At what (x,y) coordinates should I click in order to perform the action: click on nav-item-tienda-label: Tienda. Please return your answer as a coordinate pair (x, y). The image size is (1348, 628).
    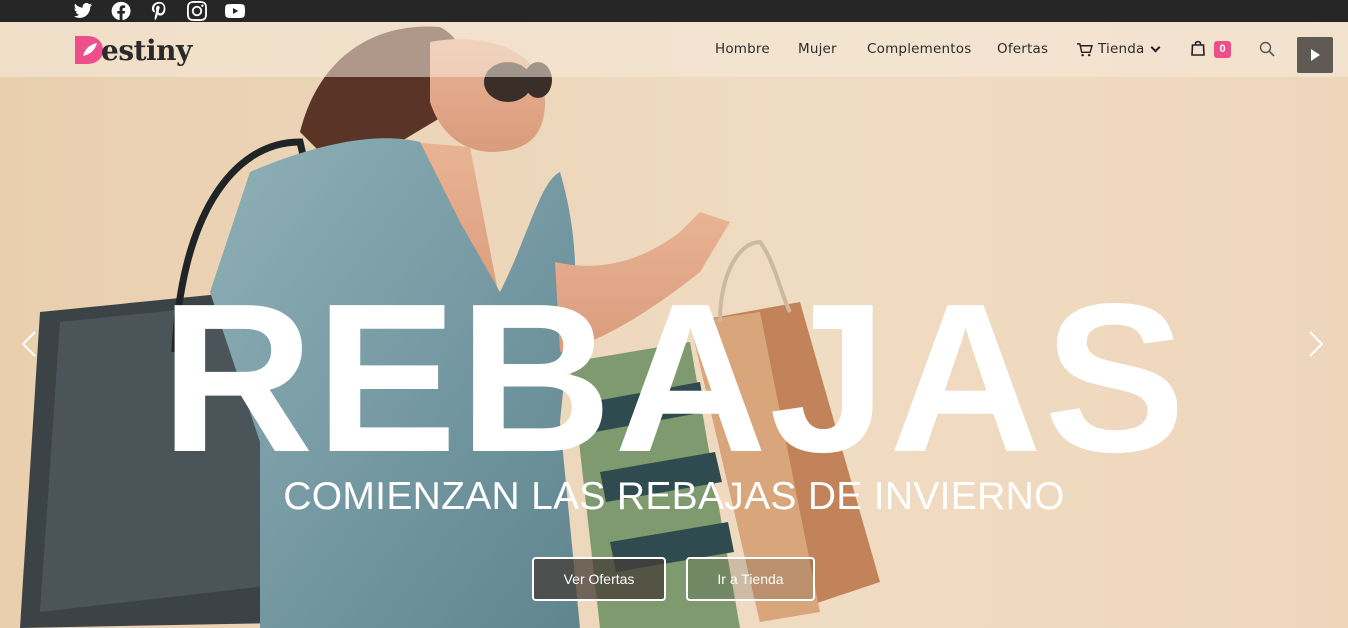
    Looking at the image, I should click on (1121, 49).